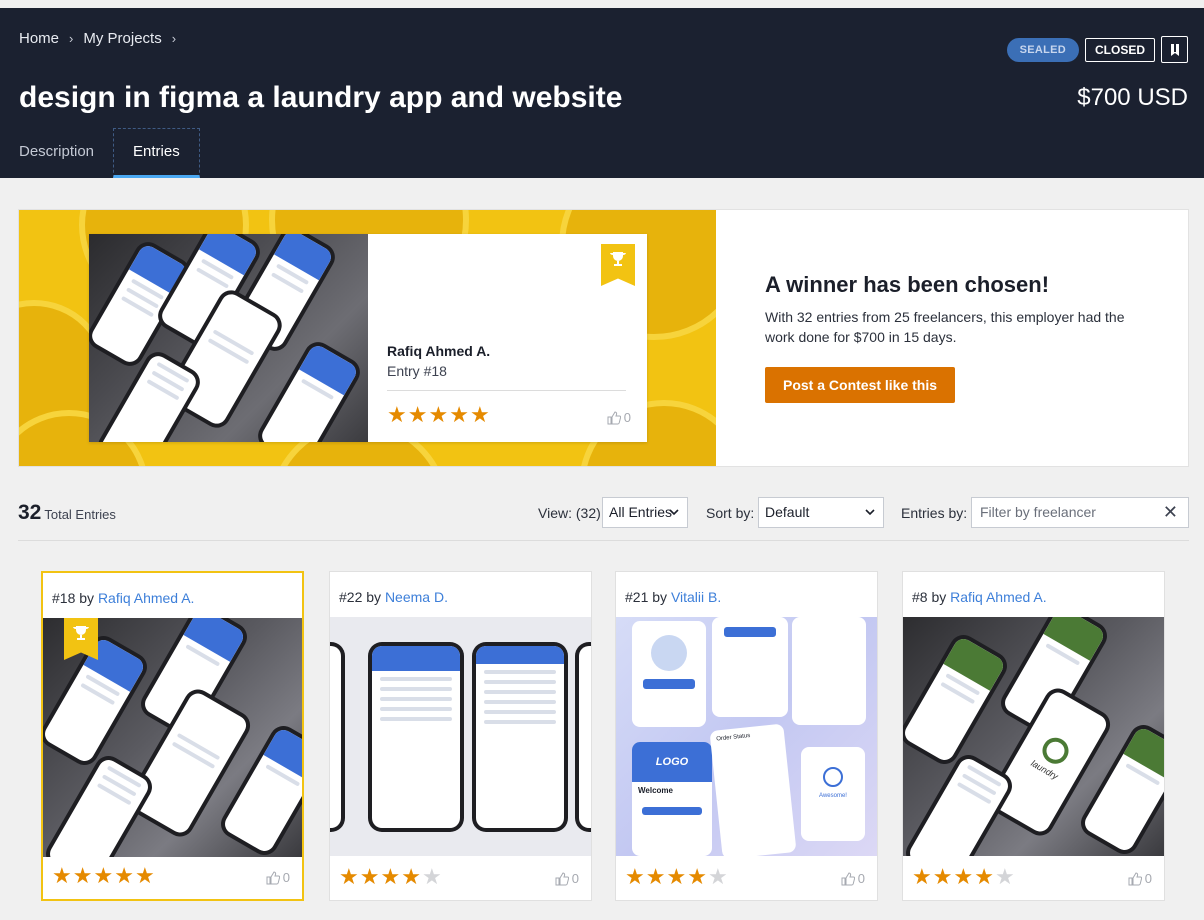  What do you see at coordinates (56, 153) in the screenshot?
I see `tab-description: Description` at bounding box center [56, 153].